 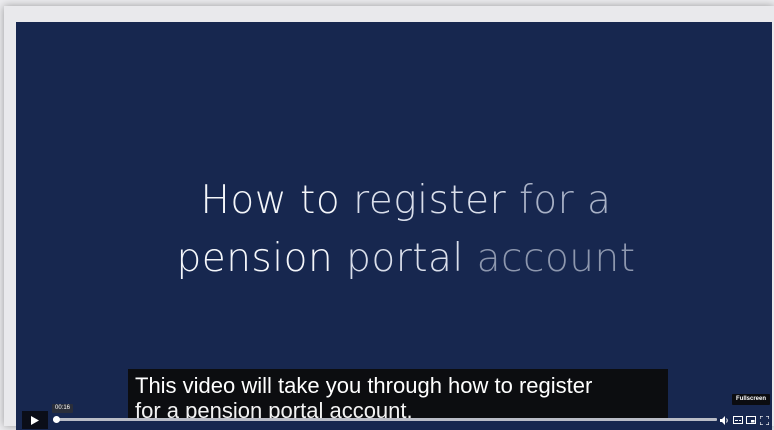 I want to click on title-word-how-to: How to, so click(x=277, y=200).